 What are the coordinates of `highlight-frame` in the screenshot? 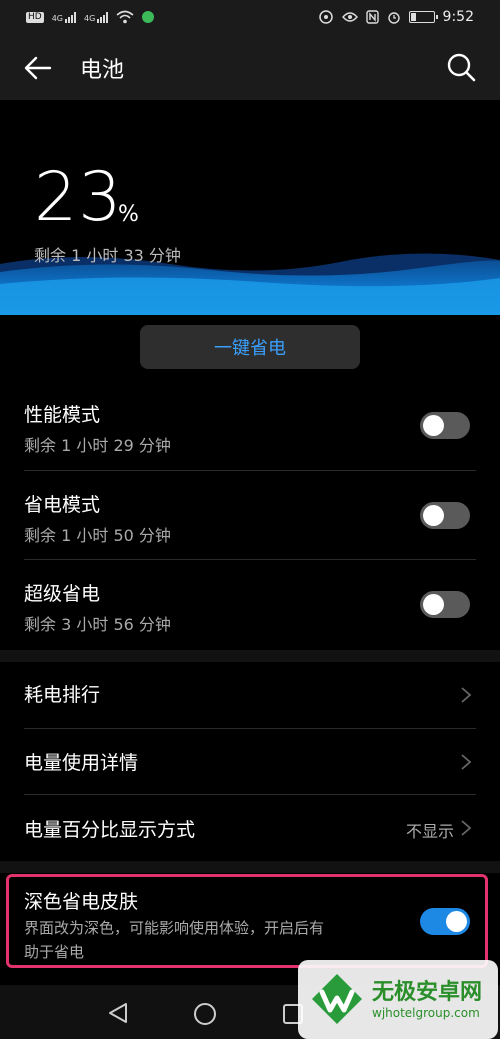 It's located at (247, 921).